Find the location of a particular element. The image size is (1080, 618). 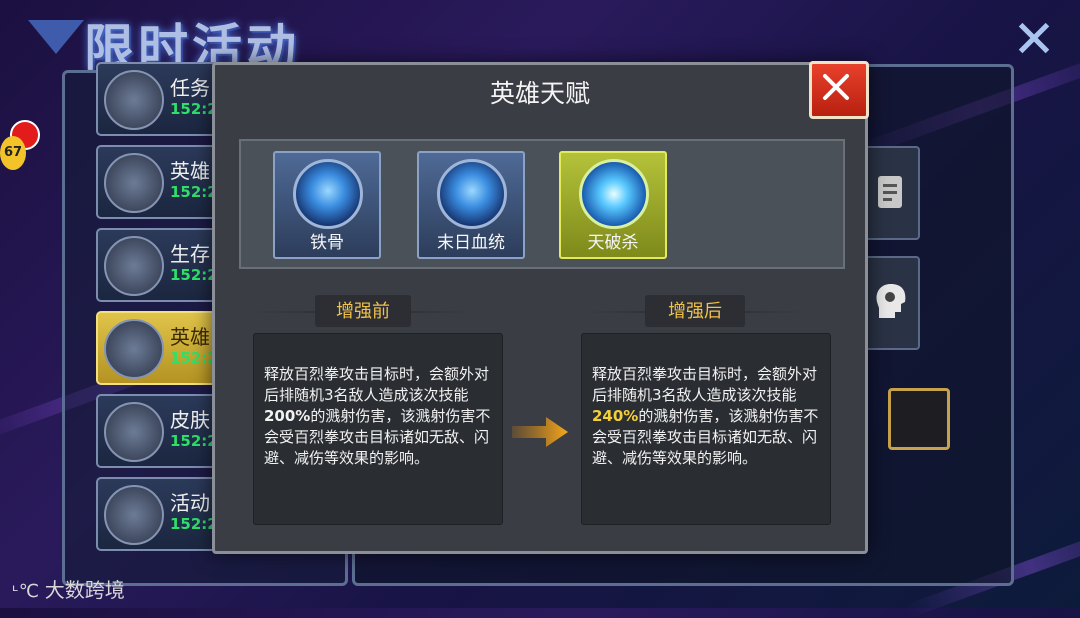

talent-tab-bar: 铁骨 末日血统 天破杀 is located at coordinates (542, 204).